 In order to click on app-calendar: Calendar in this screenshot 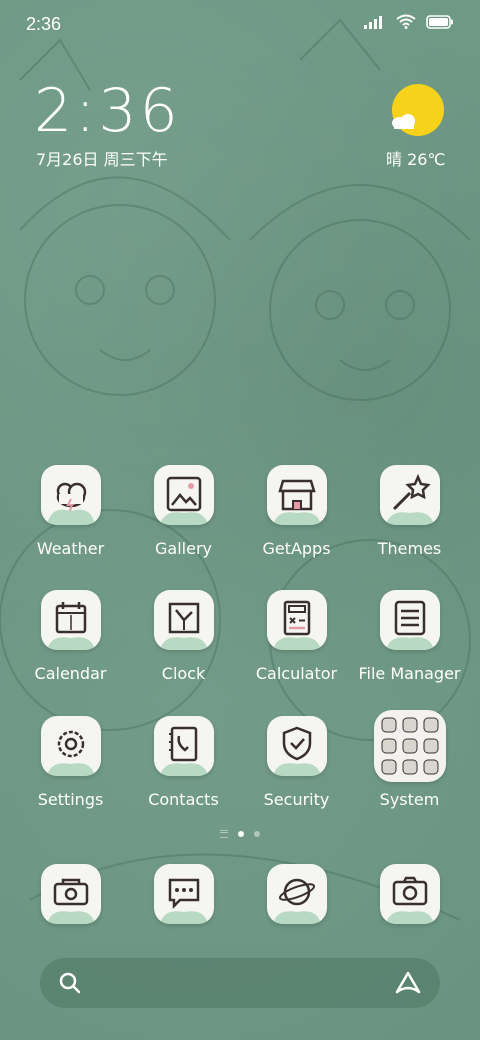, I will do `click(70, 636)`.